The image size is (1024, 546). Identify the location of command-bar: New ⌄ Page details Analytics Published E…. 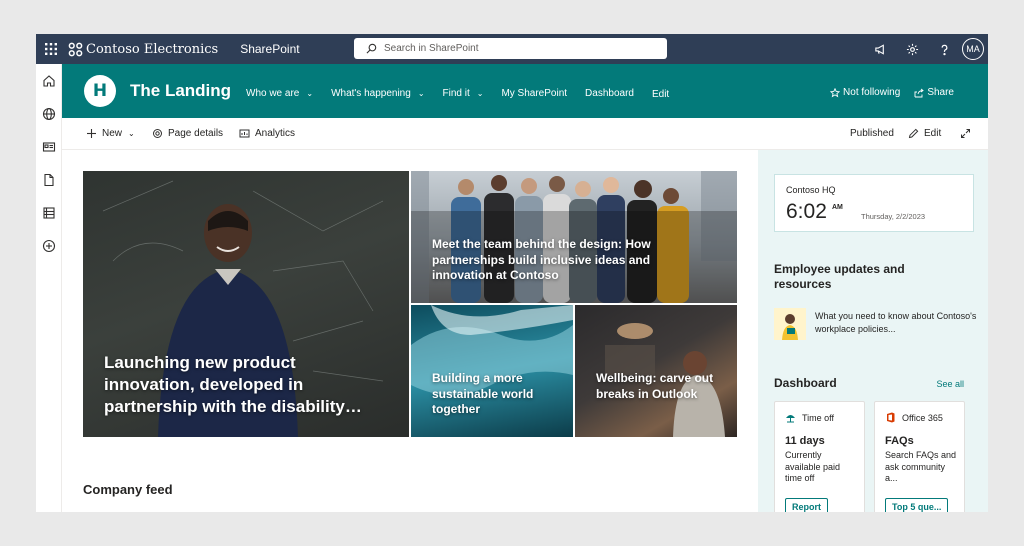
(525, 134).